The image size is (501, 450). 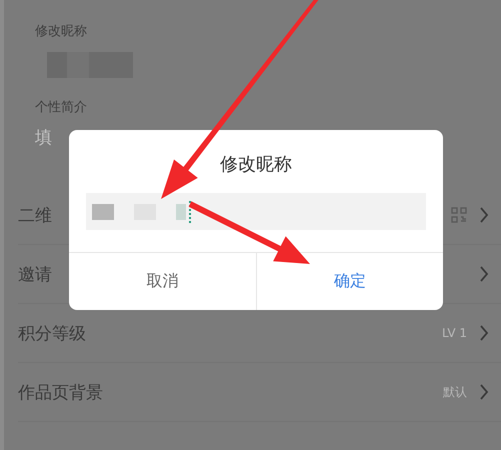 What do you see at coordinates (256, 211) in the screenshot?
I see `input-field` at bounding box center [256, 211].